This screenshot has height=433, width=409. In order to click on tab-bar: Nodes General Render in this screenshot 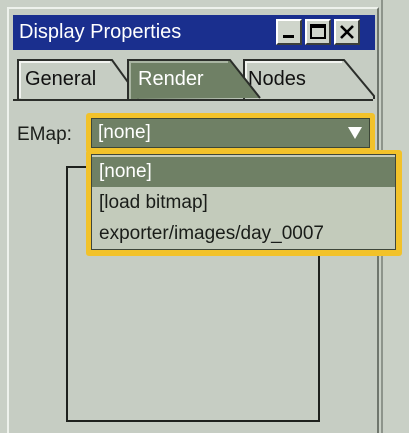, I will do `click(194, 79)`.